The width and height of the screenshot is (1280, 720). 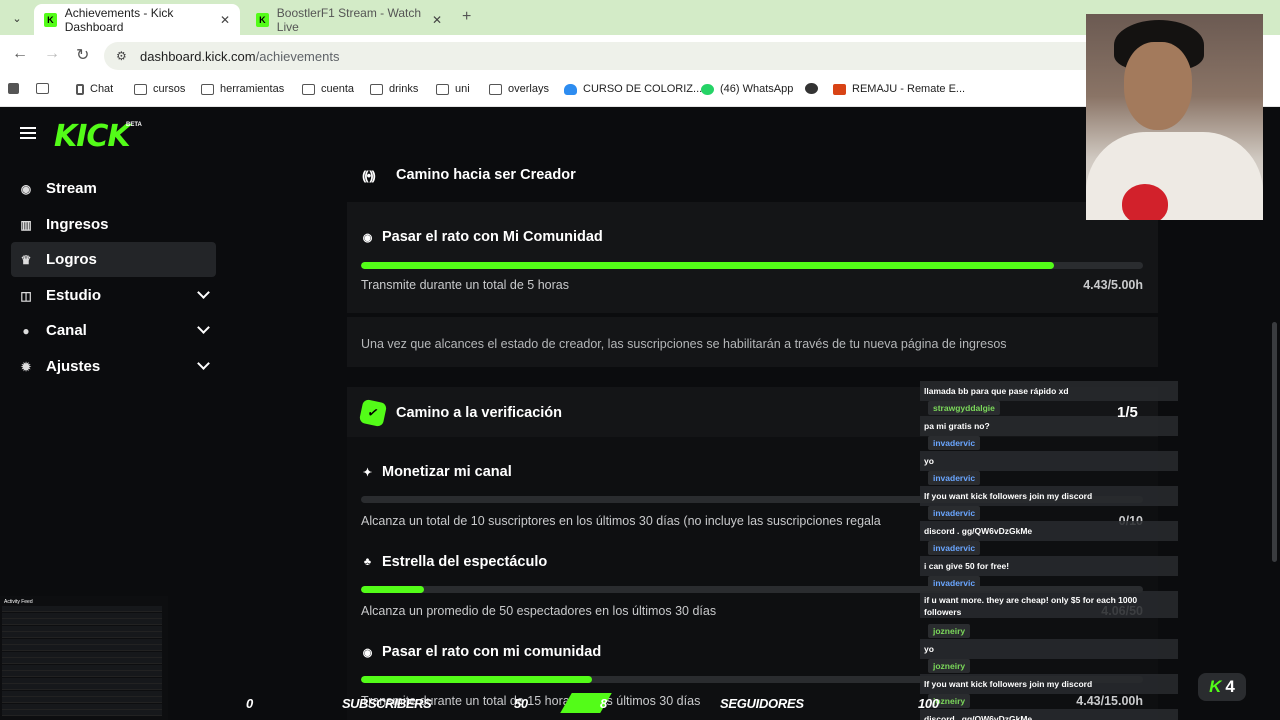 I want to click on followers-target: 100, so click(x=928, y=703).